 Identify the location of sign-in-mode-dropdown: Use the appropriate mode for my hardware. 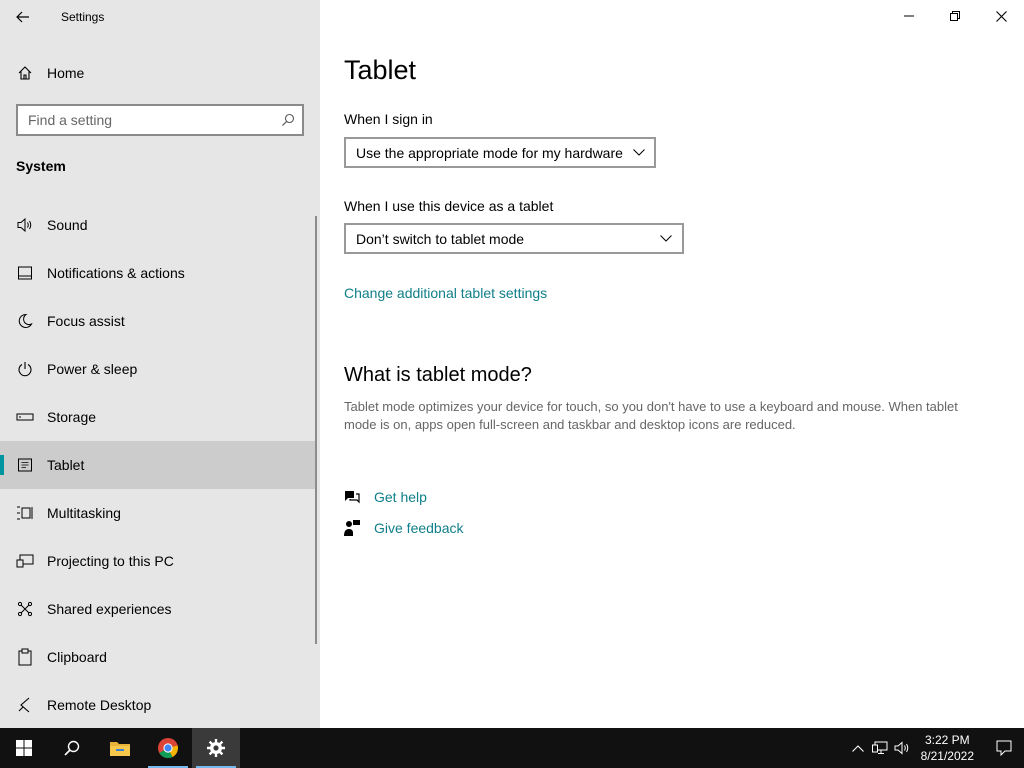
(500, 152).